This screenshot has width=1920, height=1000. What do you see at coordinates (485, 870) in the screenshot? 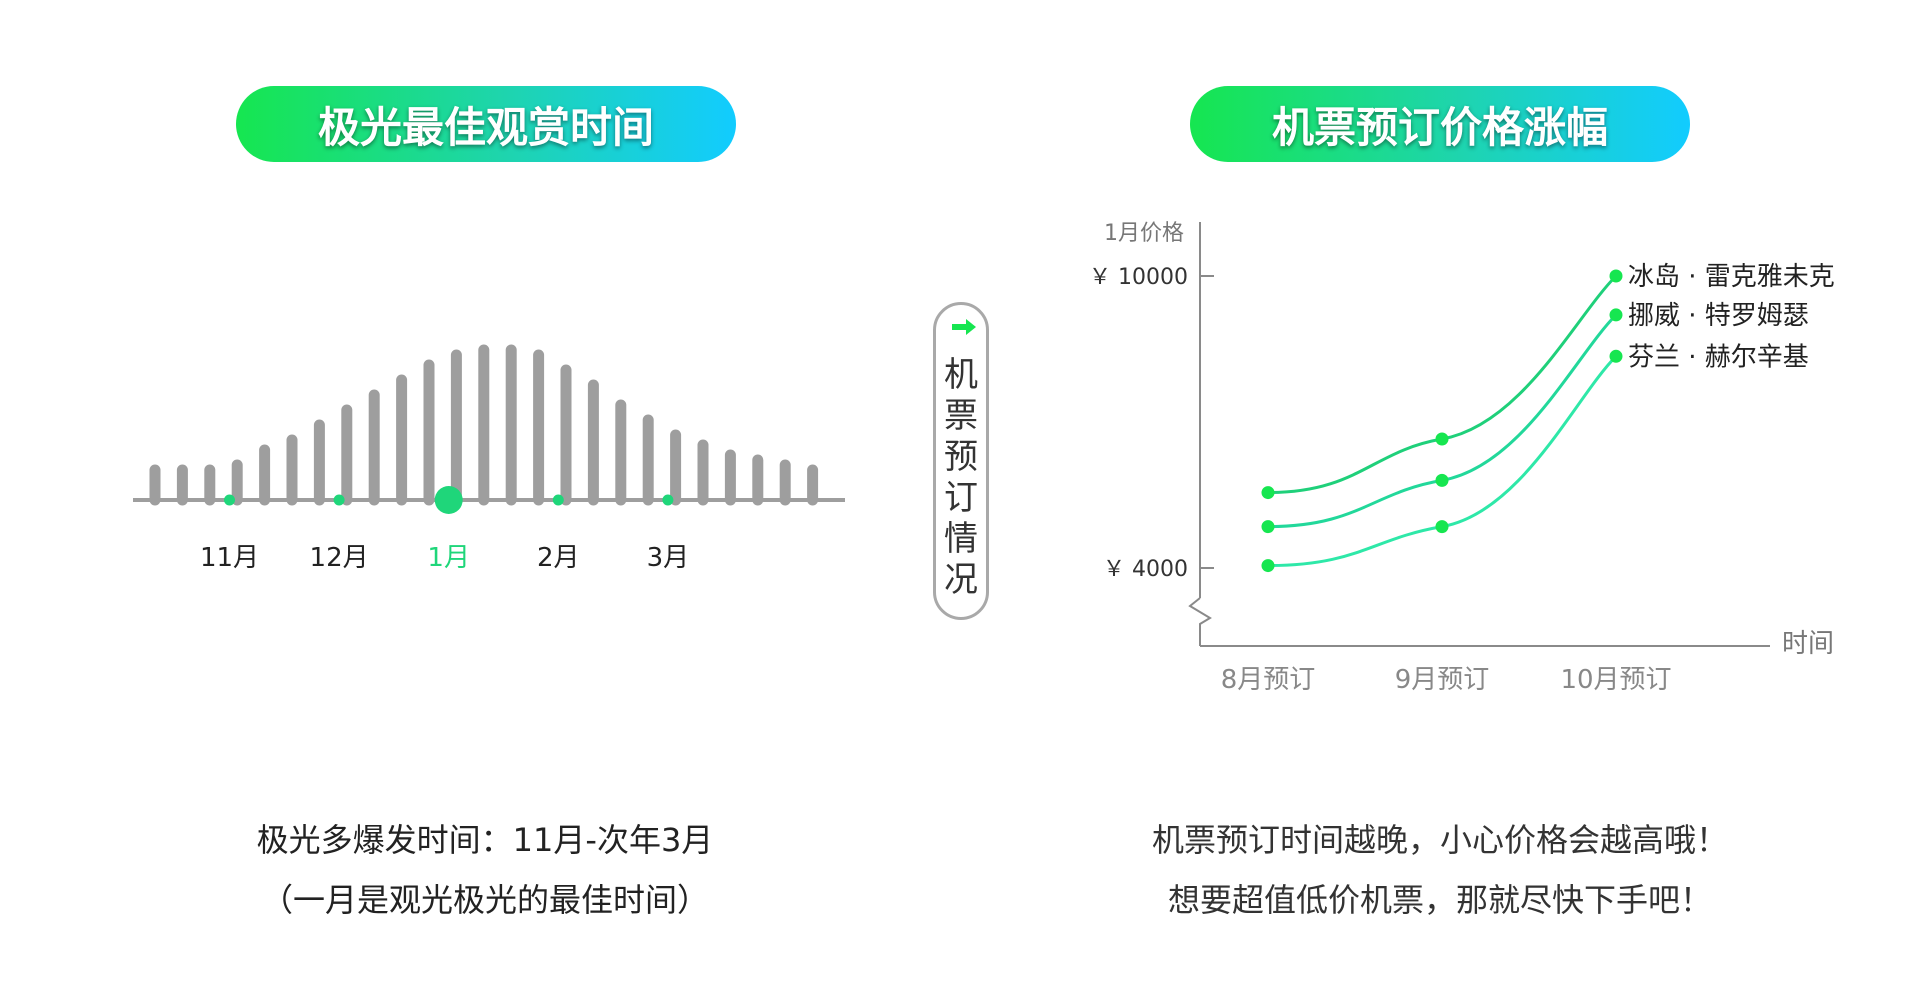
I see `aurora-caption: 极光多爆发时间：11月-次年3月 （一月是观光极光的最佳时间）` at bounding box center [485, 870].